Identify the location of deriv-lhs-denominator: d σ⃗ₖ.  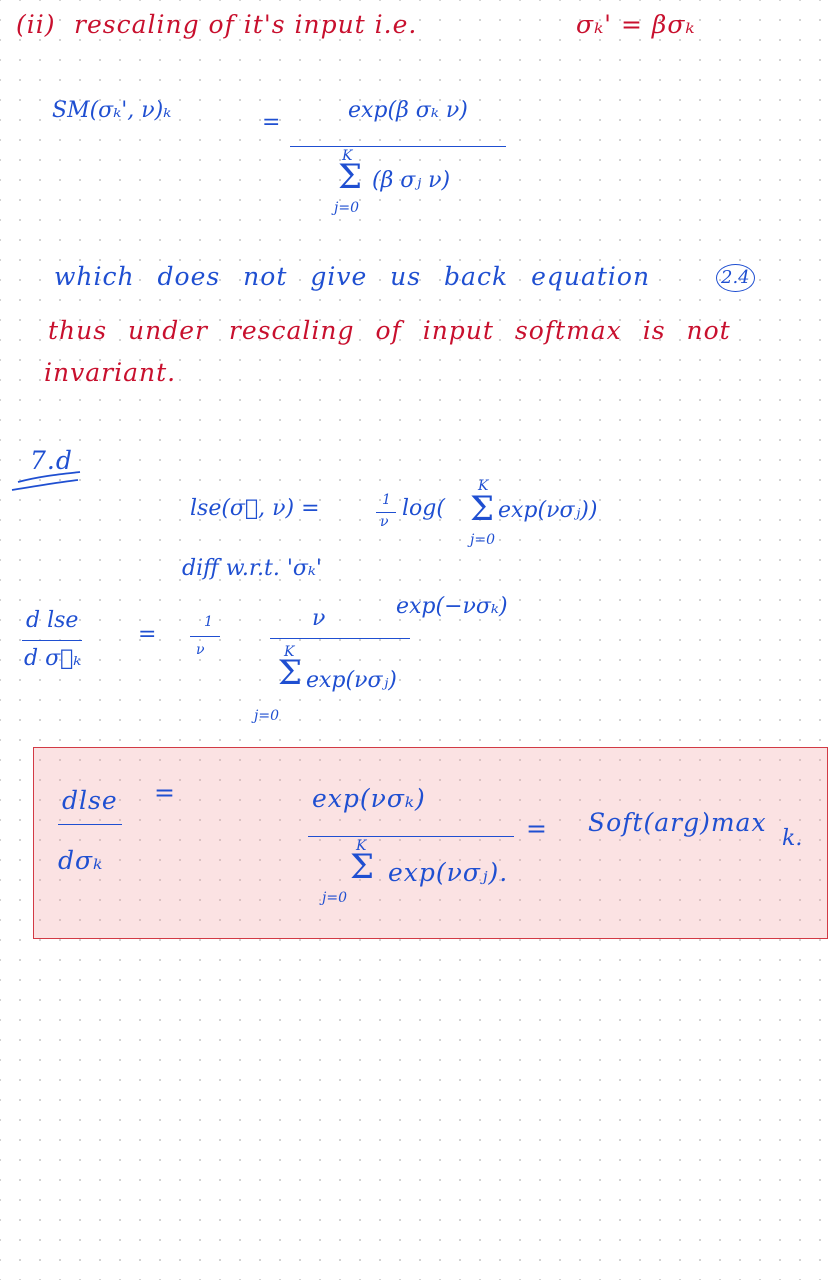
(53, 658).